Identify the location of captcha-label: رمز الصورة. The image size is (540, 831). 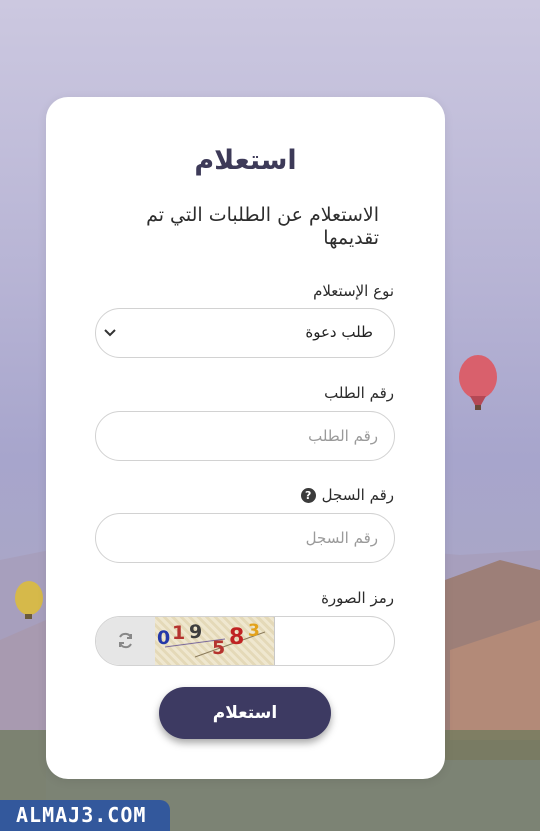
(357, 598).